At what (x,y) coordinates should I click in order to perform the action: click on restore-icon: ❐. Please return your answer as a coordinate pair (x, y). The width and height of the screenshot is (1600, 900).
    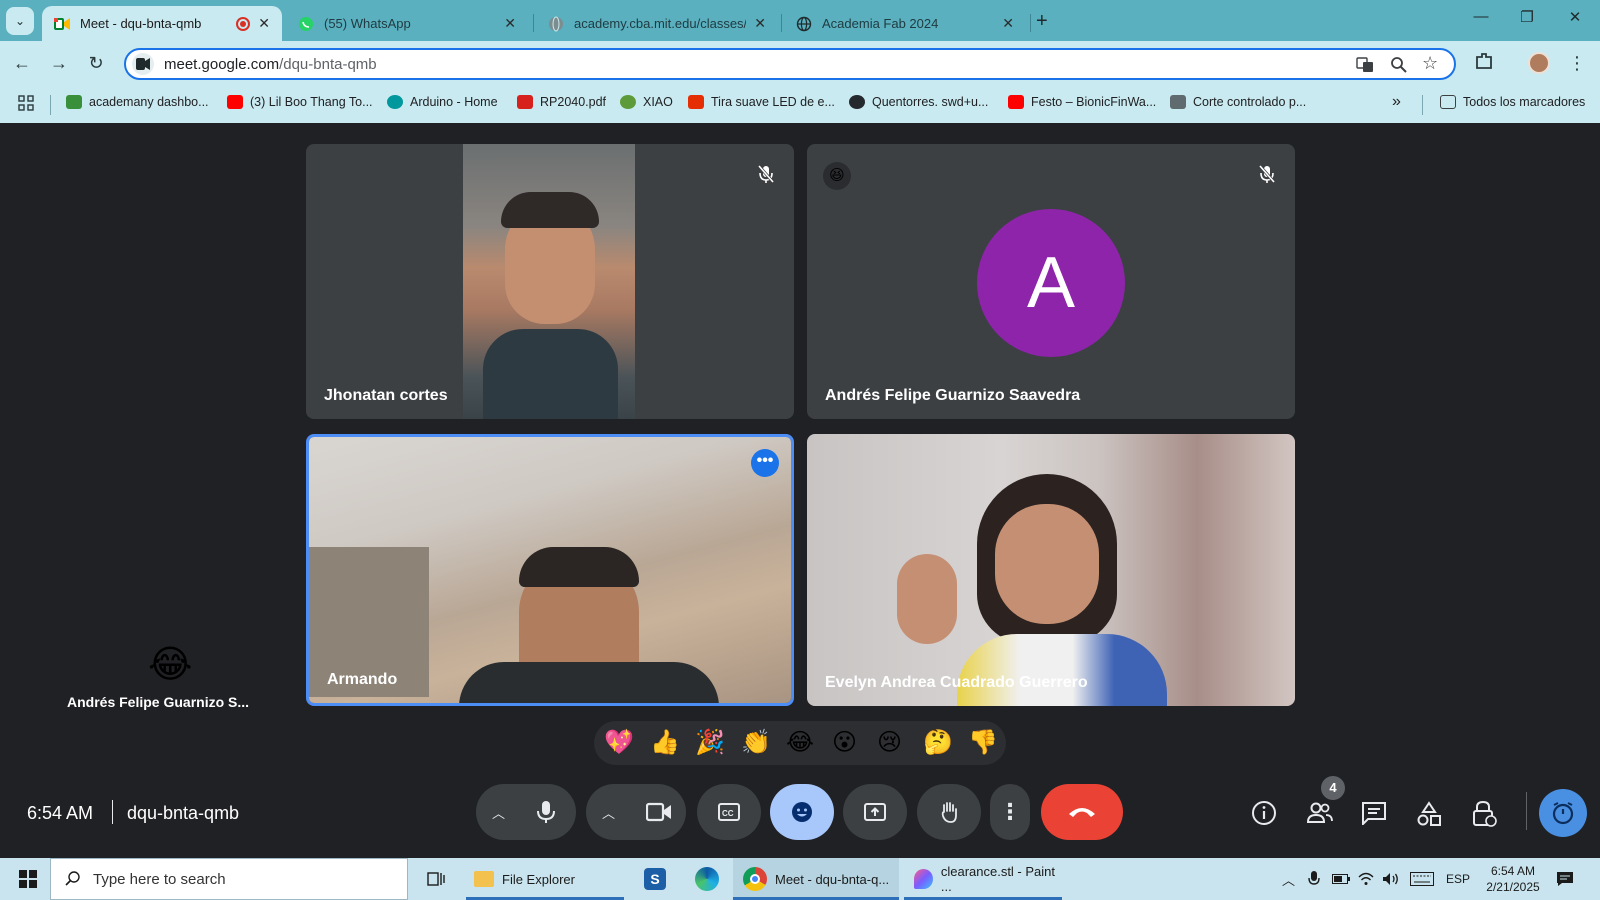
    Looking at the image, I should click on (1527, 20).